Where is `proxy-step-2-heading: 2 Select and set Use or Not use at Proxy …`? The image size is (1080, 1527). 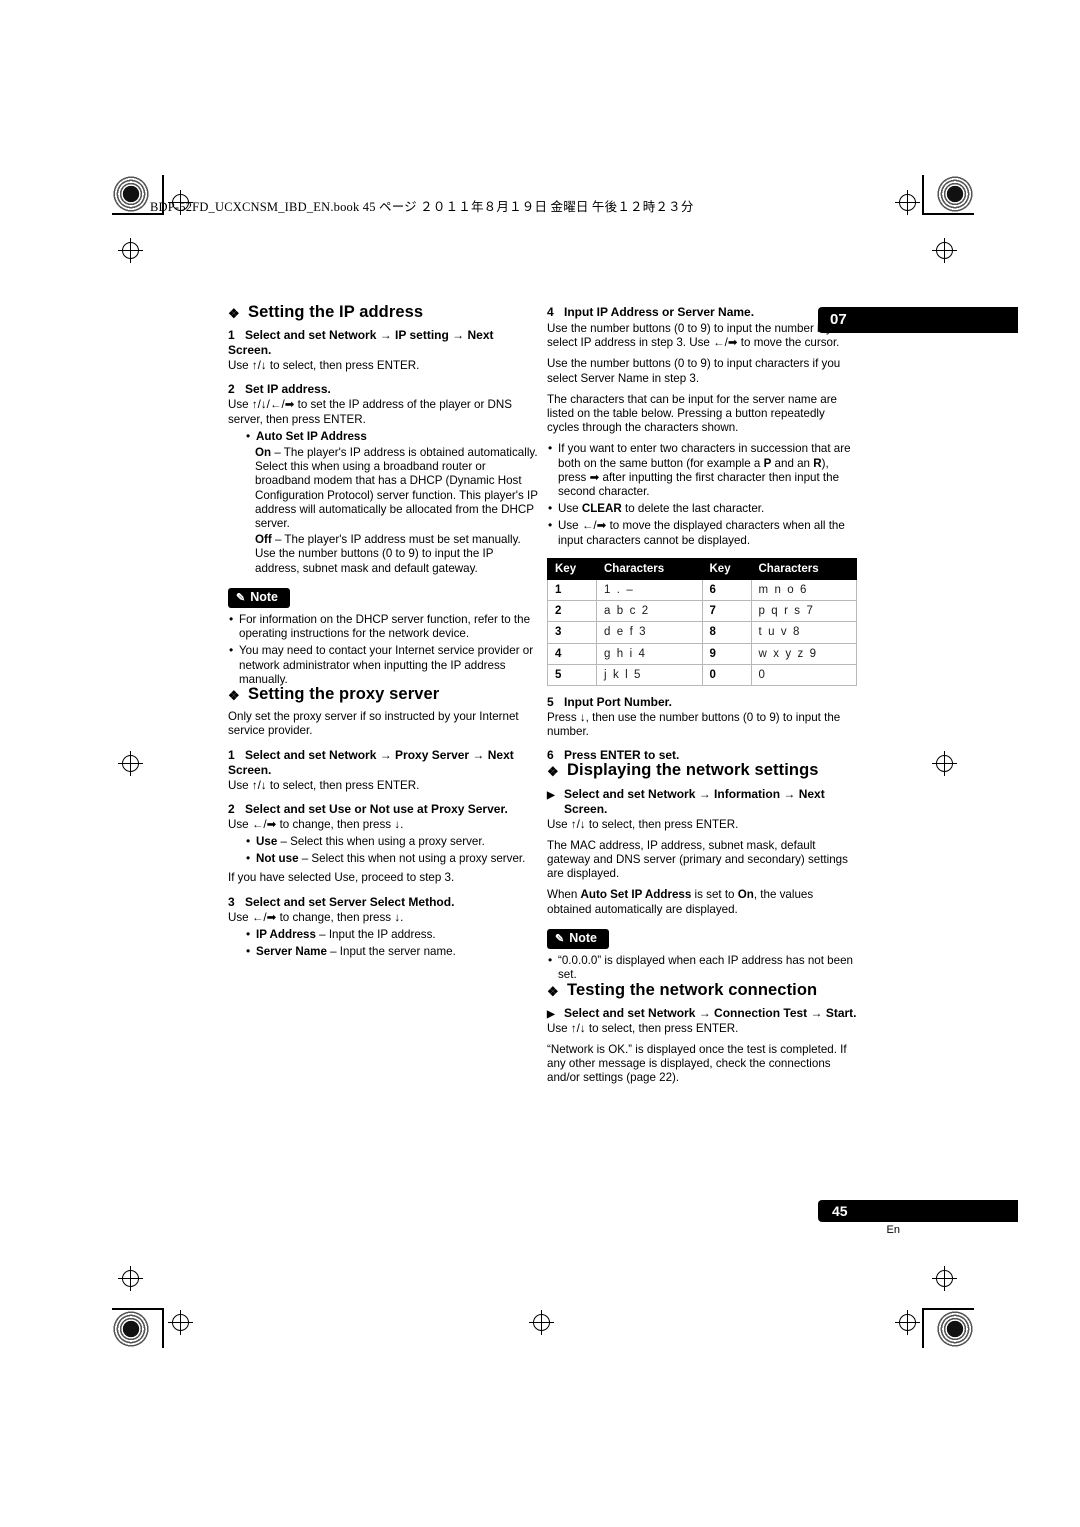 proxy-step-2-heading: 2 Select and set Use or Not use at Proxy … is located at coordinates (368, 808).